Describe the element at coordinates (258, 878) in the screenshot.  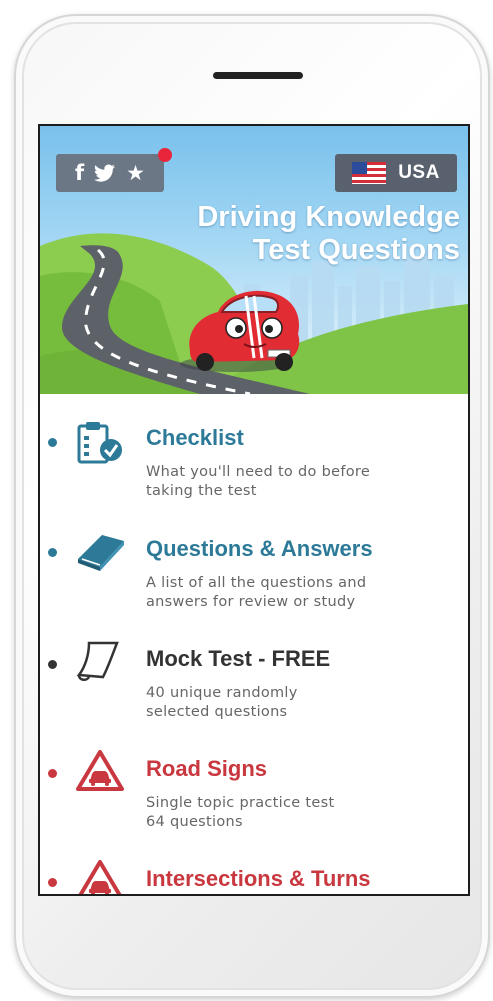
I see `menu-item-title: Intersections & Turns` at that location.